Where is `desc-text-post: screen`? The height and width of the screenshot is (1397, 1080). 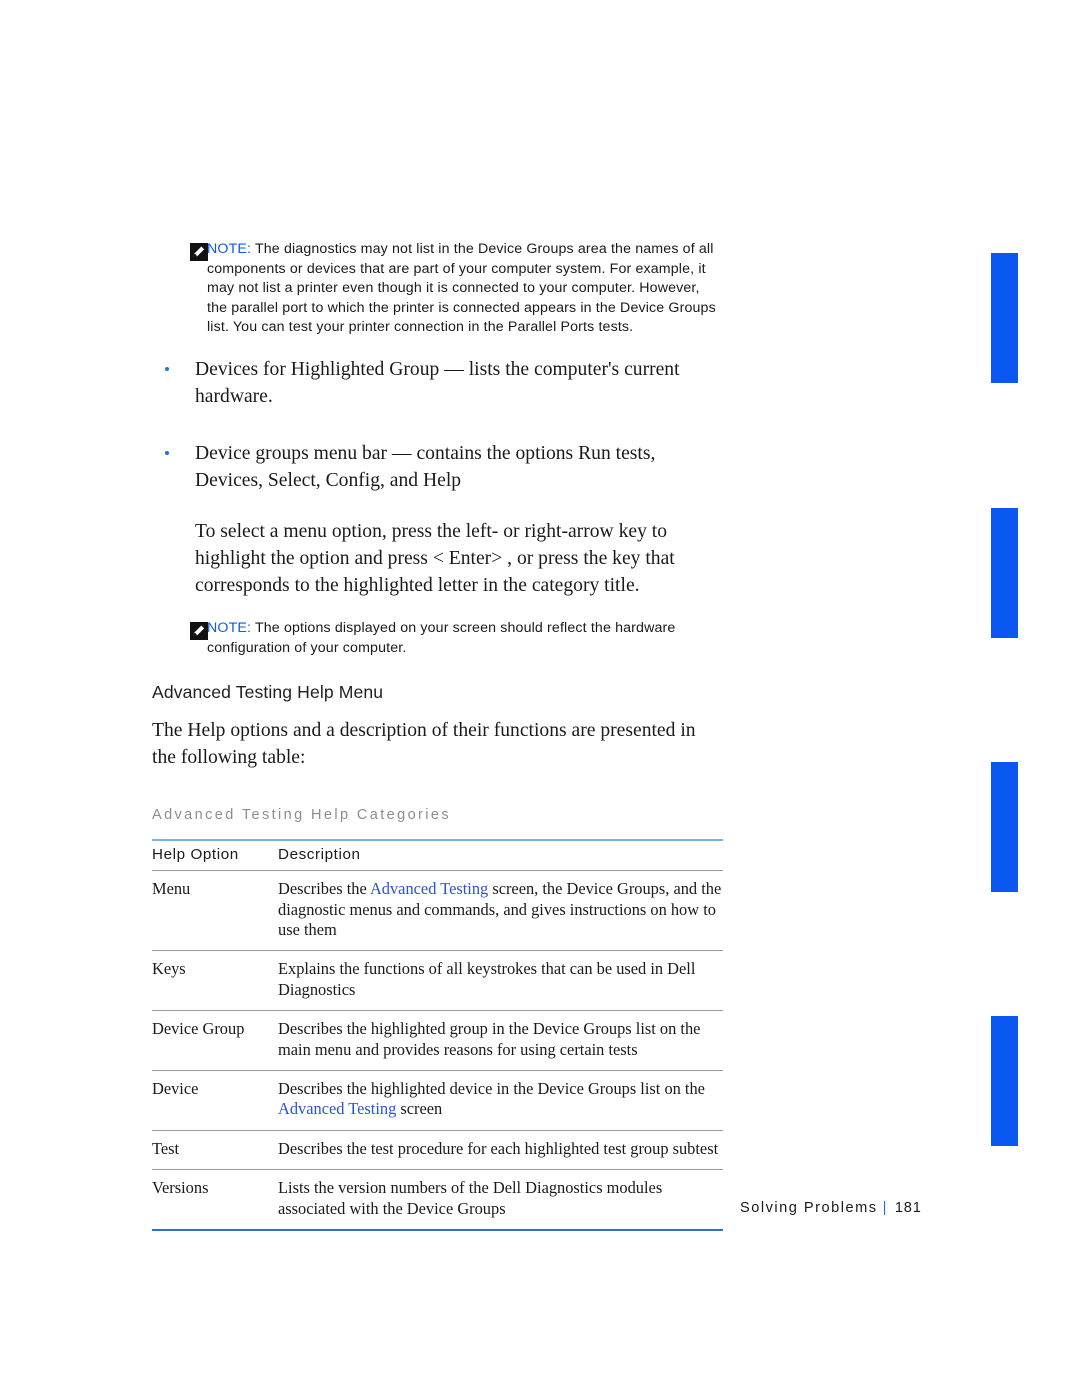
desc-text-post: screen is located at coordinates (419, 1109).